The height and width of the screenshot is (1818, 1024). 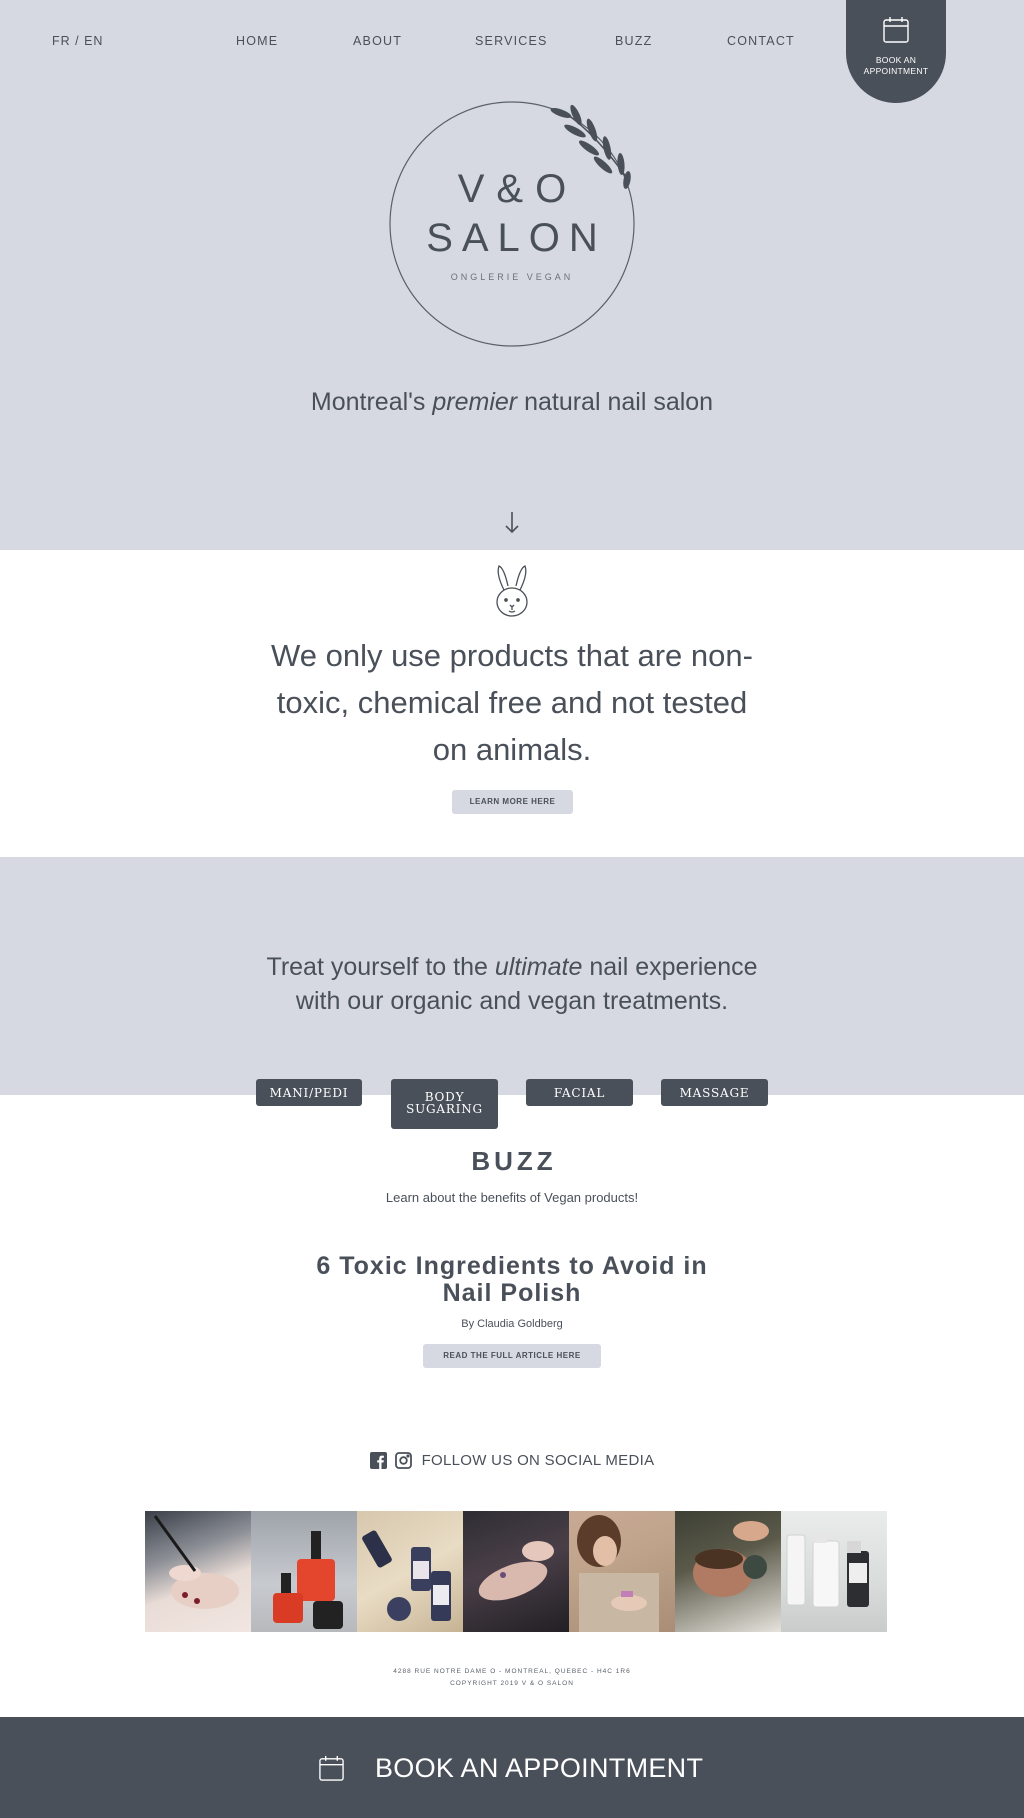 I want to click on hero-tagline: Montreal's premier natural nail salon, so click(x=512, y=402).